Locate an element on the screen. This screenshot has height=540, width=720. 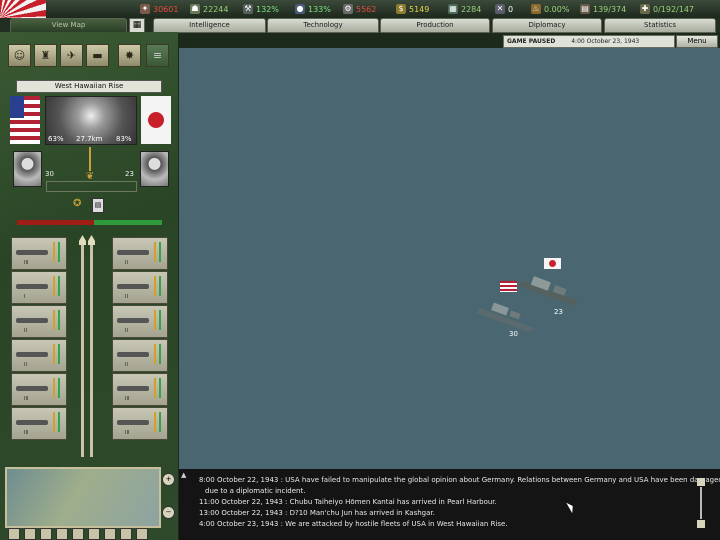
resource-metal: ⚙ 5562 is located at coordinates (359, 9).